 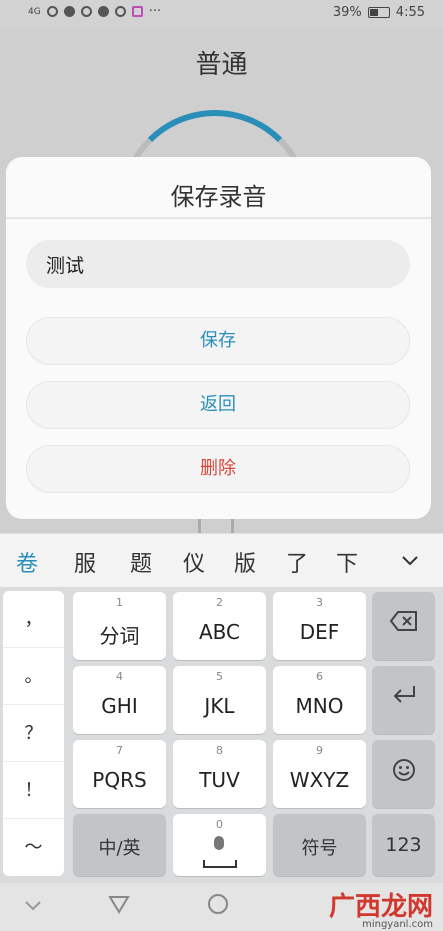 I want to click on emoji-key, so click(x=403, y=774).